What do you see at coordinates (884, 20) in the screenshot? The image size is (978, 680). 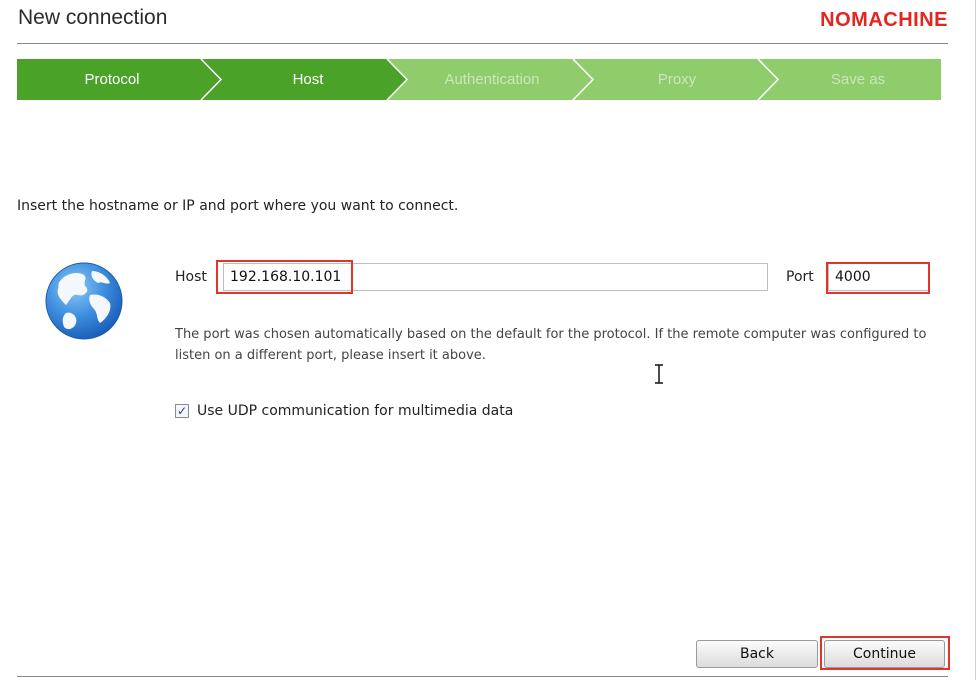 I see `nomachine-logo: NOMACHINE` at bounding box center [884, 20].